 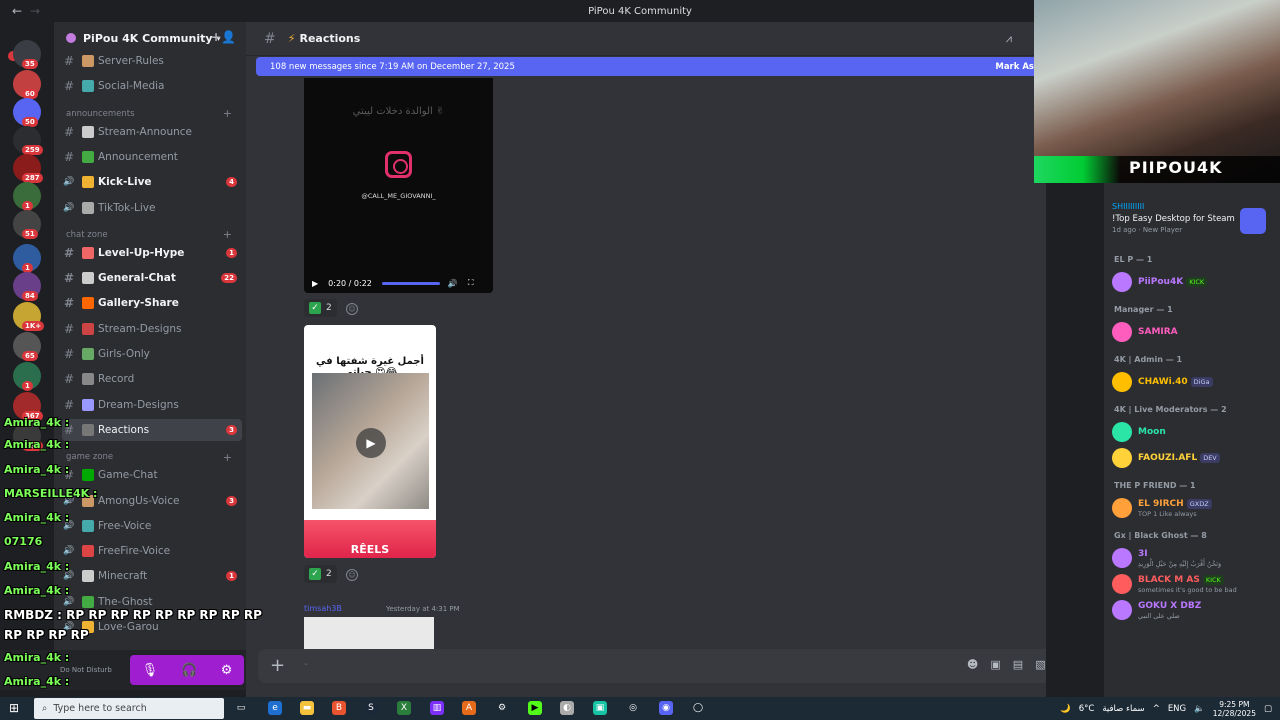 I want to click on channel-dream-designs: # Dream-Designs, so click(x=152, y=405).